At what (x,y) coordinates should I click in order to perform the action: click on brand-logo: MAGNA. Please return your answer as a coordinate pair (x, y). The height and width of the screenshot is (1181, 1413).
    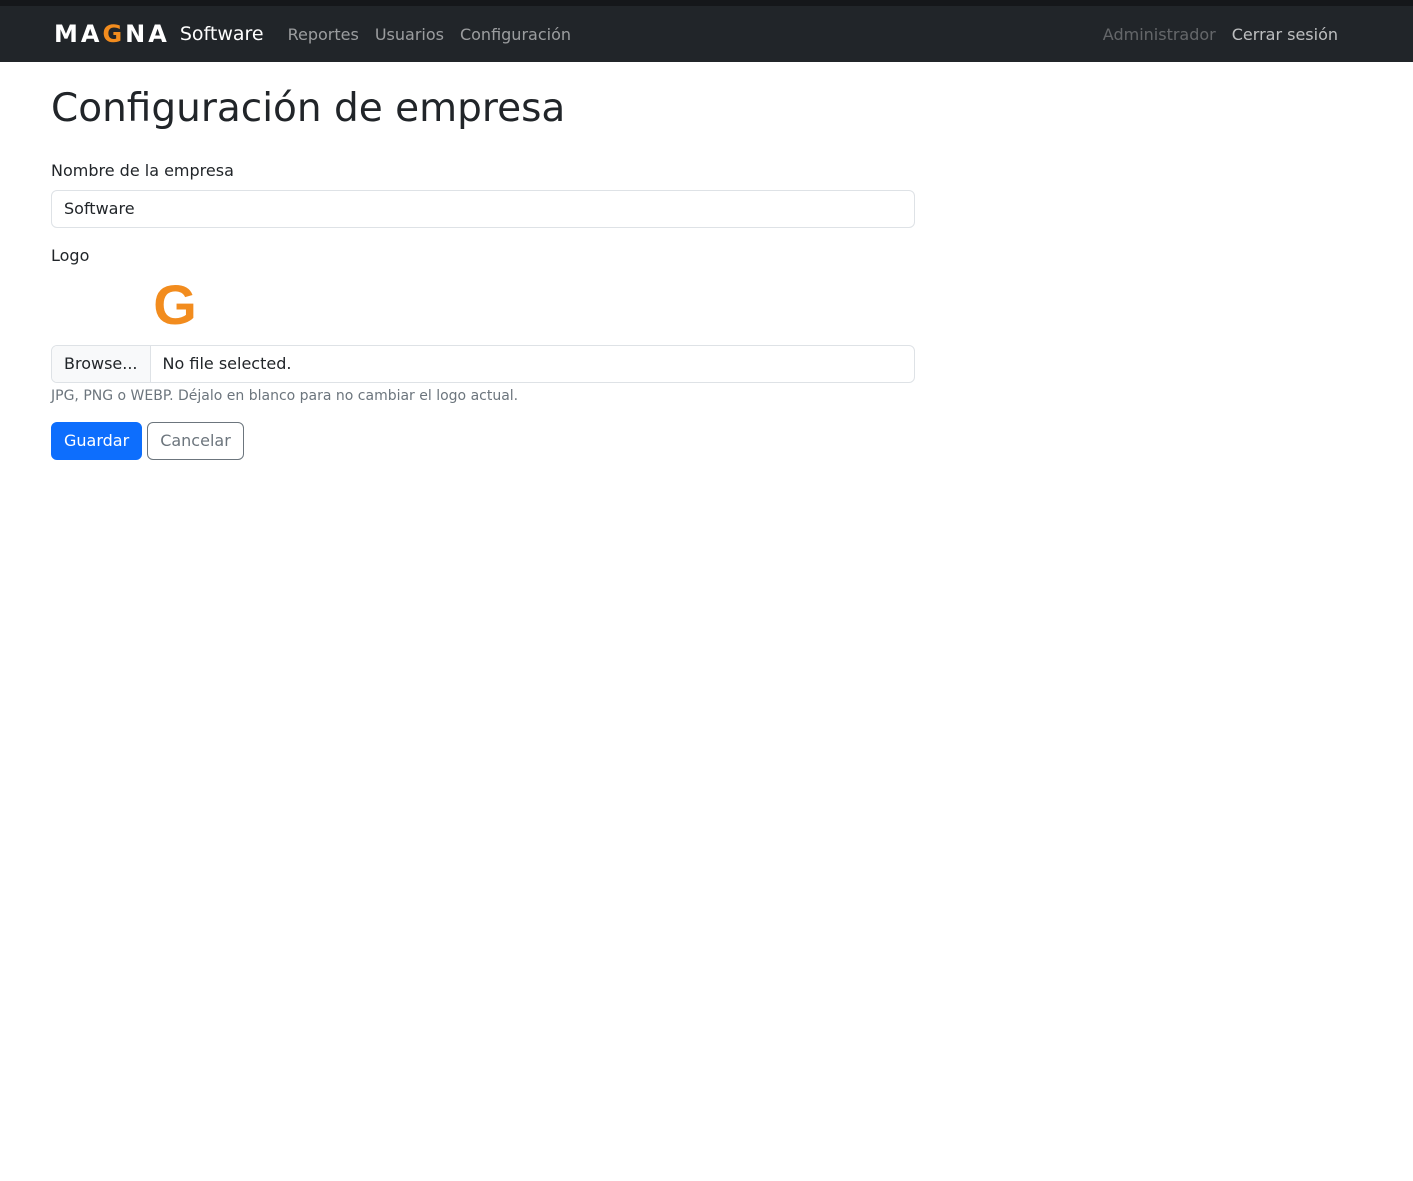
    Looking at the image, I should click on (112, 34).